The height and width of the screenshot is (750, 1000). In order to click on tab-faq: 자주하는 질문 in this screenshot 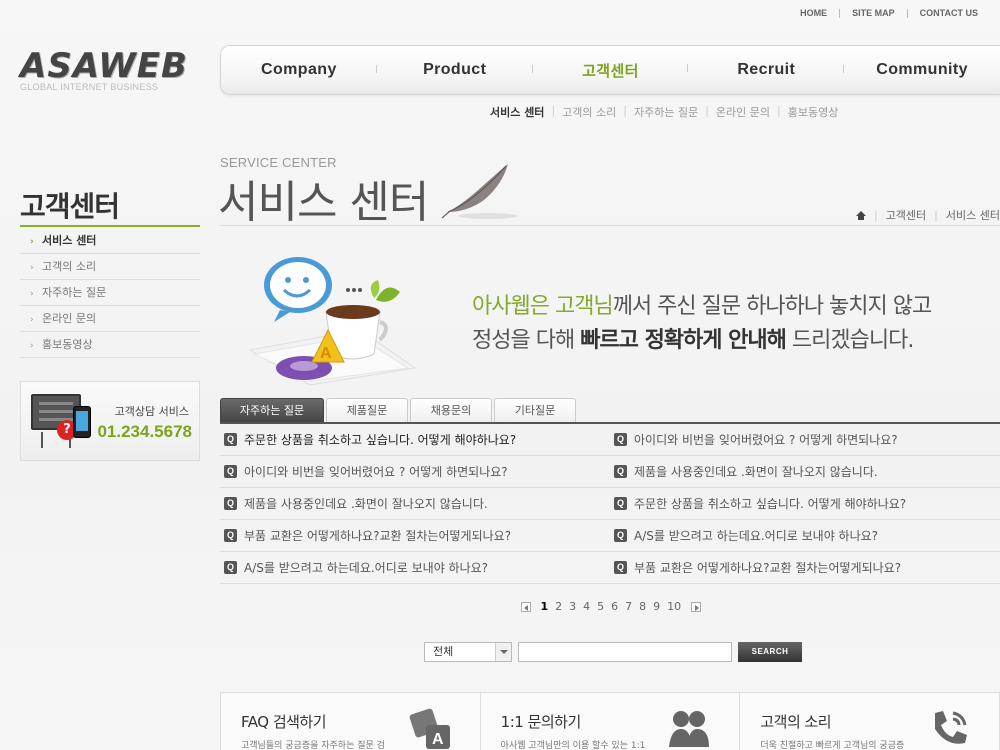, I will do `click(272, 410)`.